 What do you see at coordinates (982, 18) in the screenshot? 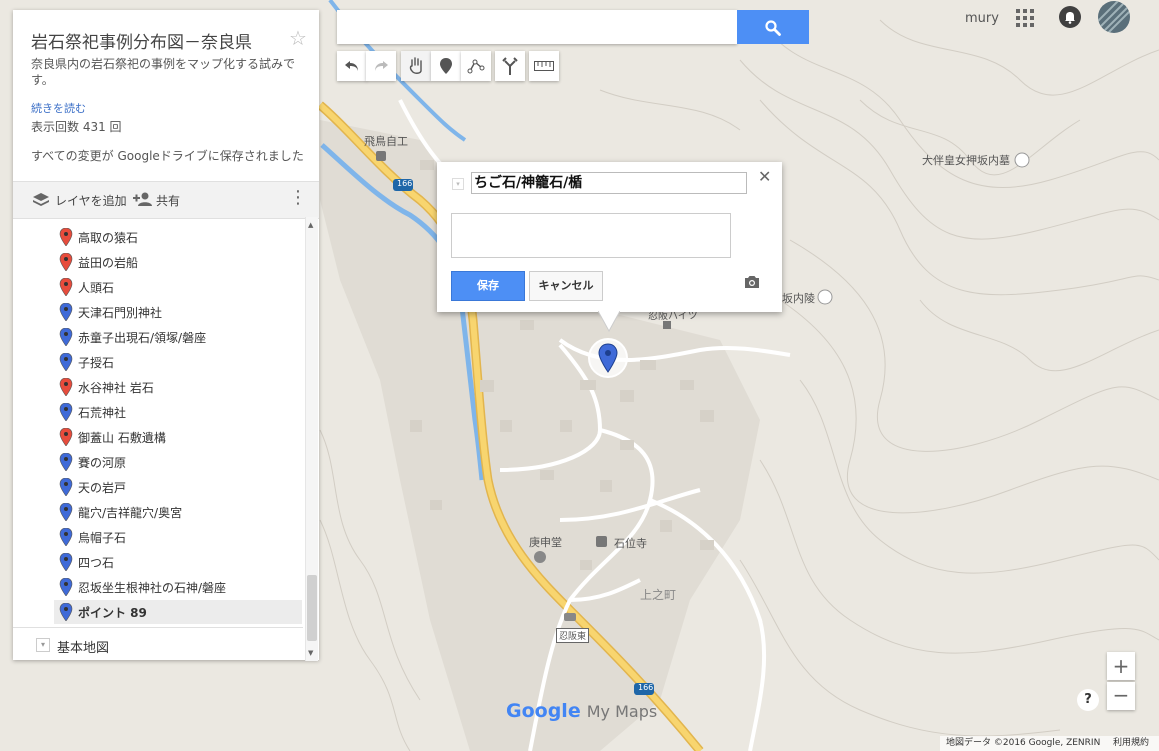
I see `user-name: mury` at bounding box center [982, 18].